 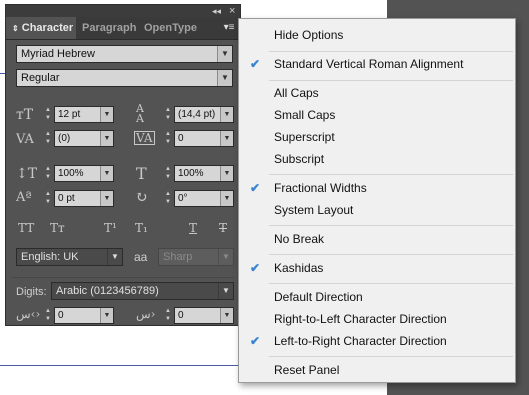 I want to click on menu-item-all-caps: All Caps, so click(x=377, y=93).